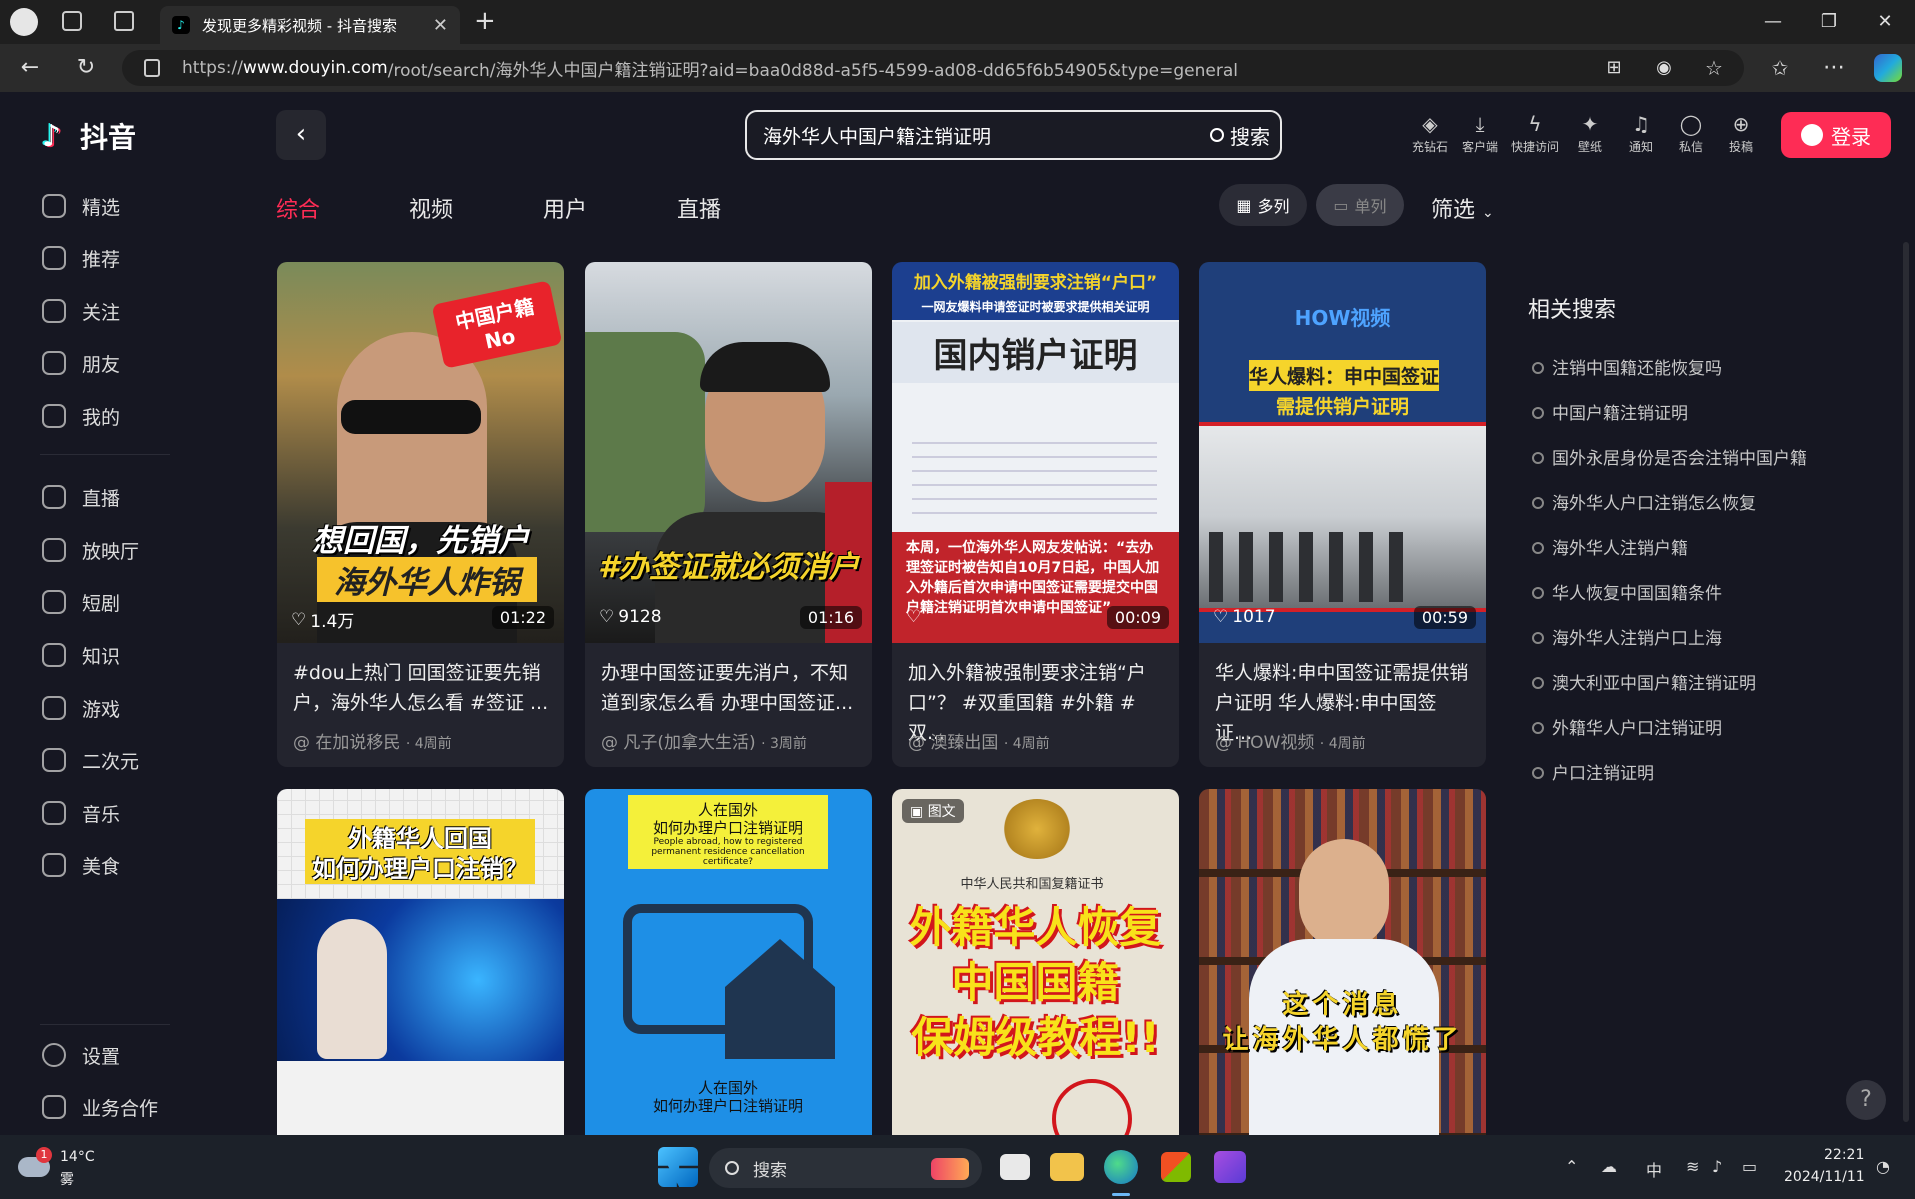 This screenshot has height=1199, width=1915. I want to click on sidebar-item-live: 直播, so click(81, 497).